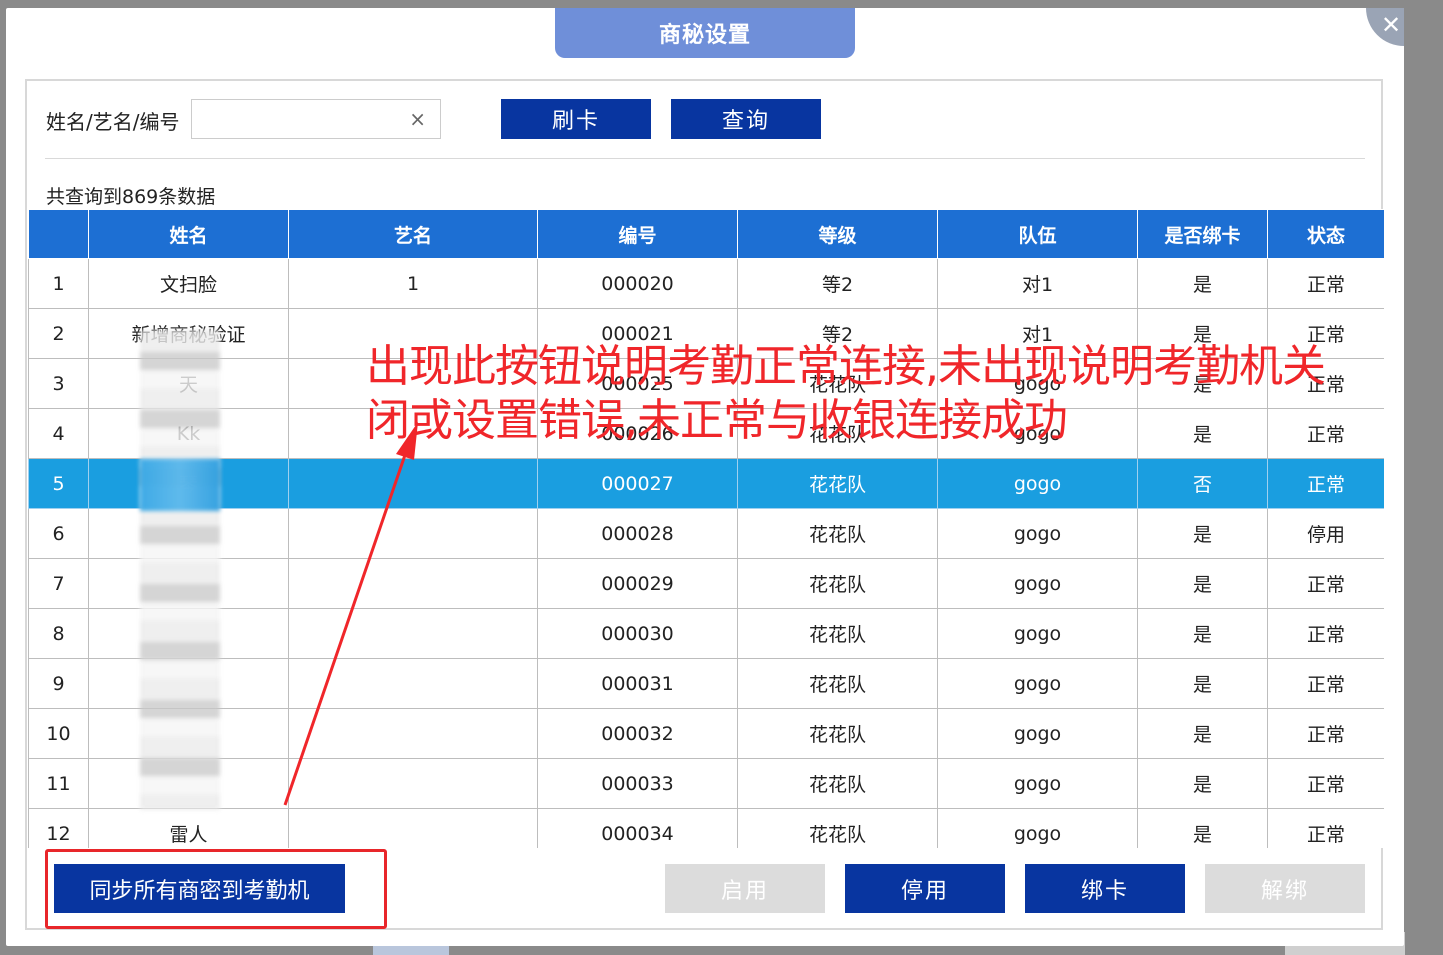  Describe the element at coordinates (925, 888) in the screenshot. I see `disable-button: 停用` at that location.